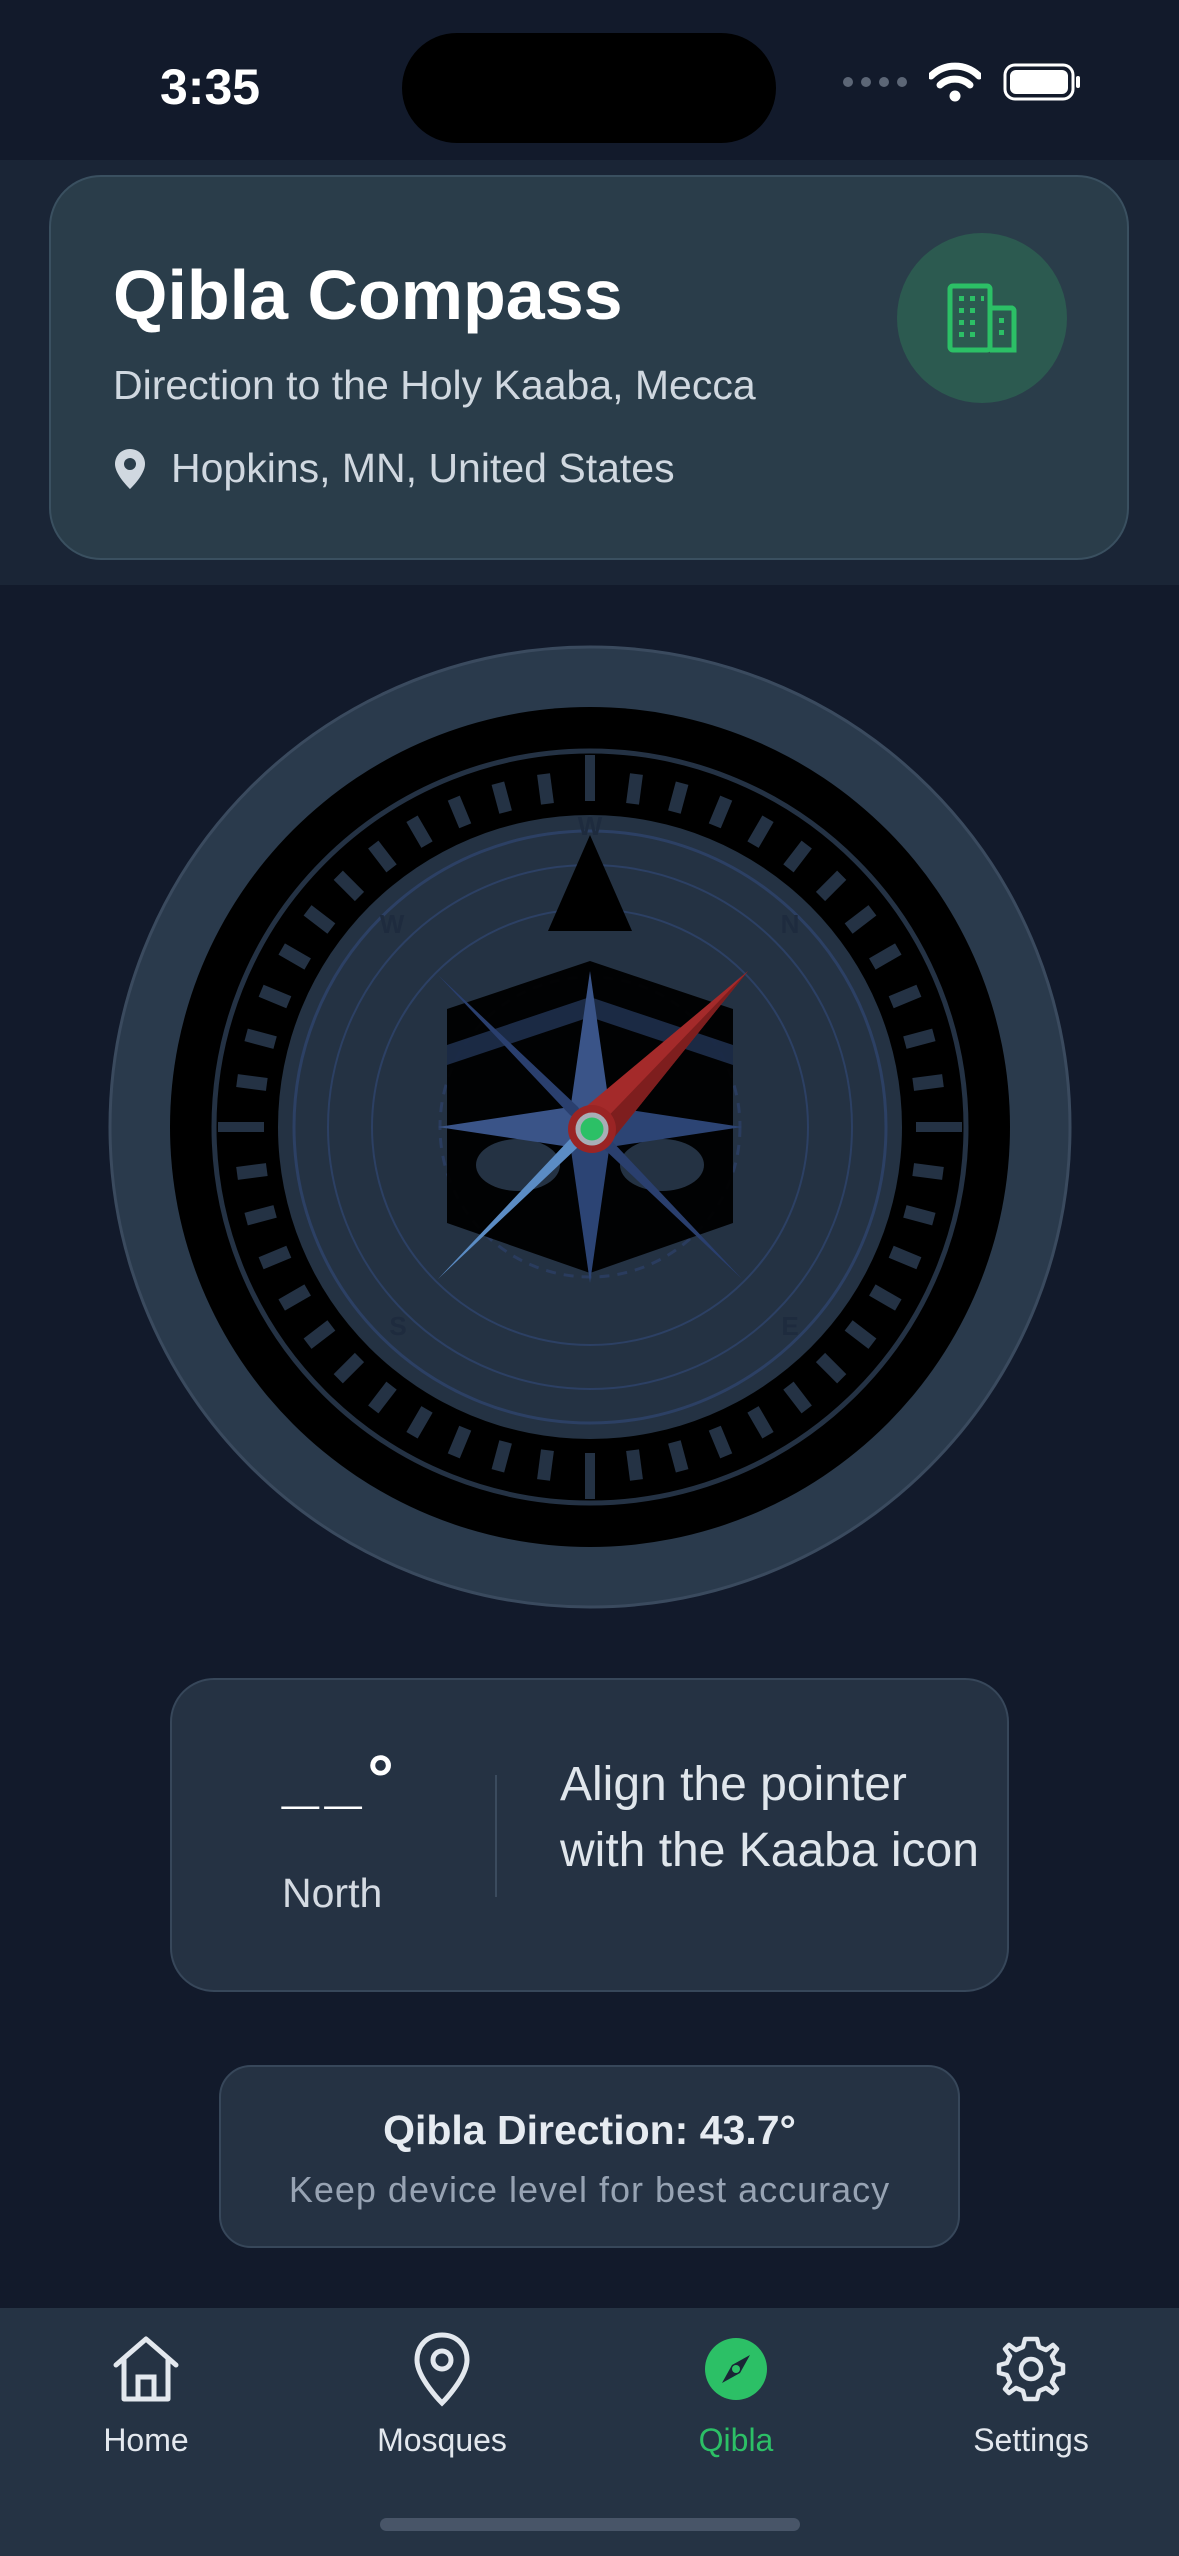 This screenshot has width=1179, height=2556. What do you see at coordinates (397, 1326) in the screenshot?
I see `cardinal-s: S` at bounding box center [397, 1326].